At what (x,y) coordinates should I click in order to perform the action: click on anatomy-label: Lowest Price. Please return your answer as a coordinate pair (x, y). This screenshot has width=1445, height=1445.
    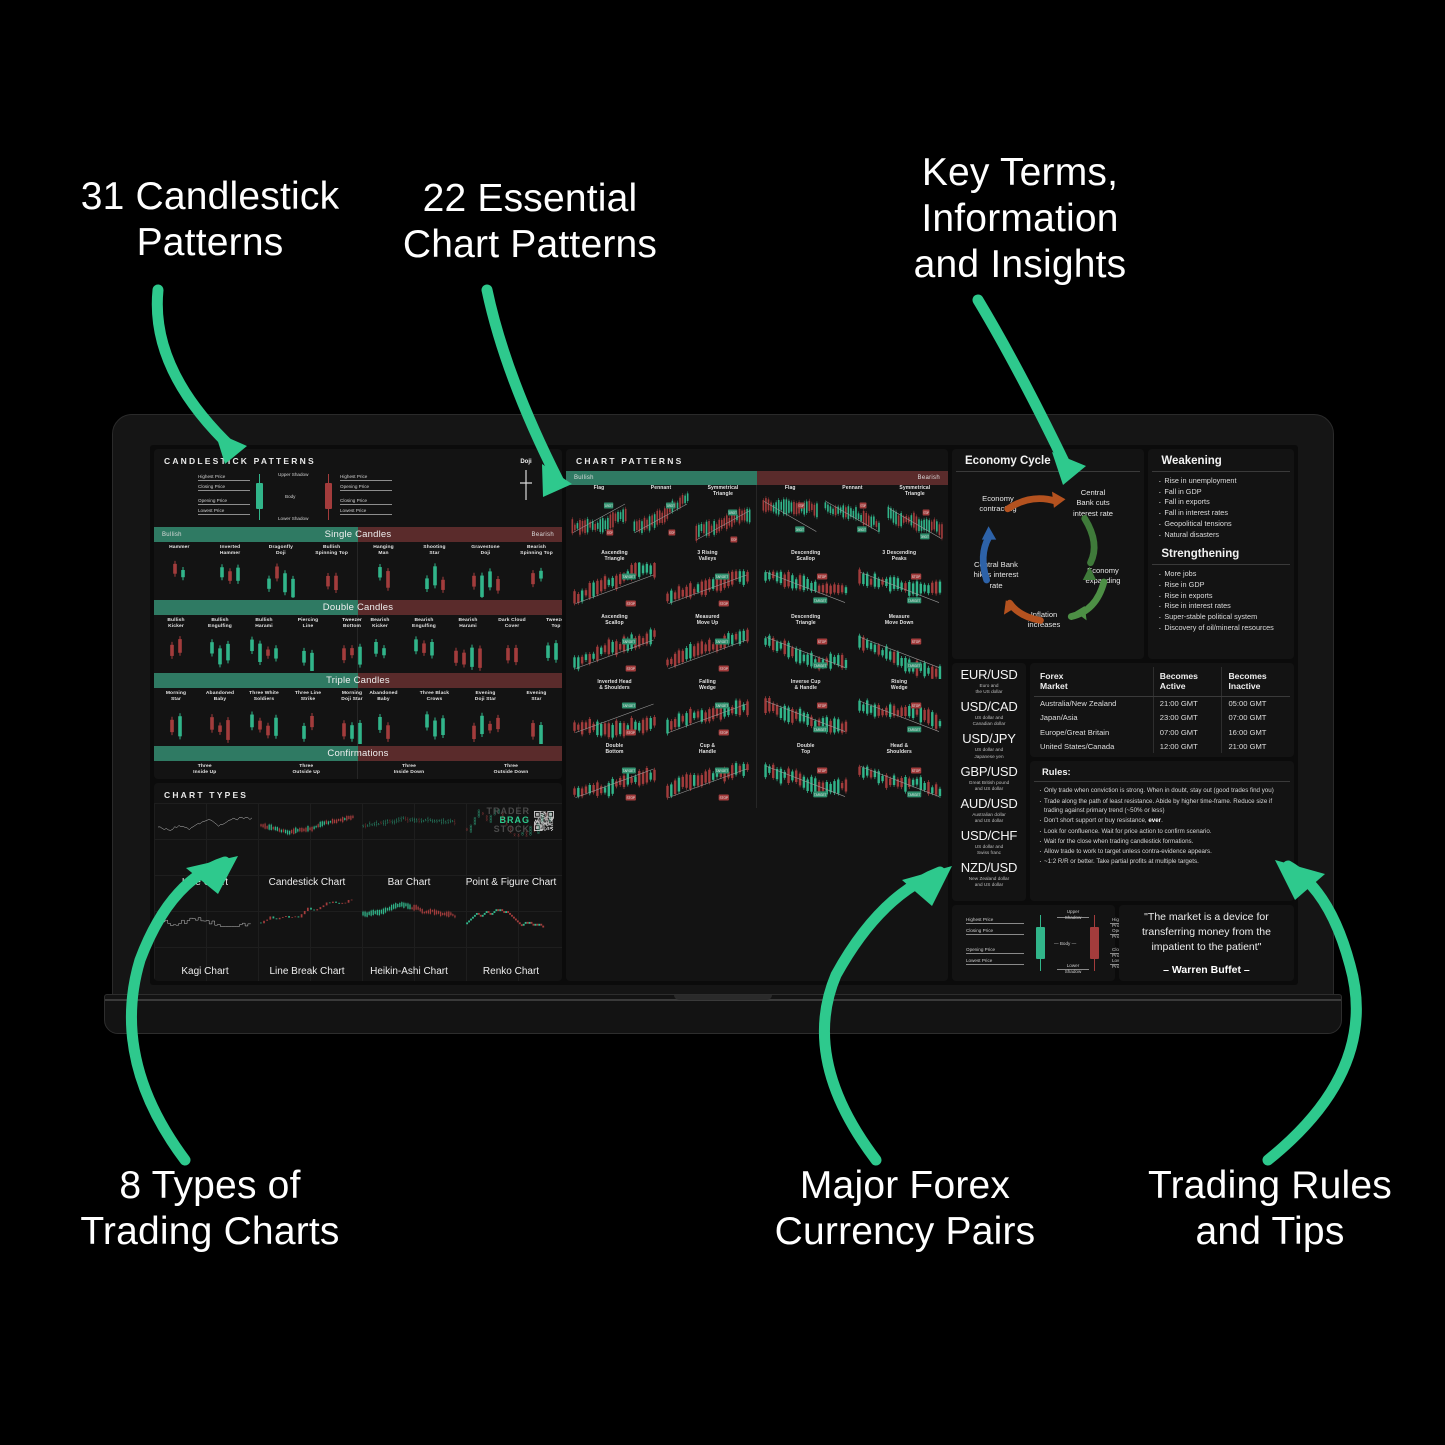
    Looking at the image, I should click on (353, 510).